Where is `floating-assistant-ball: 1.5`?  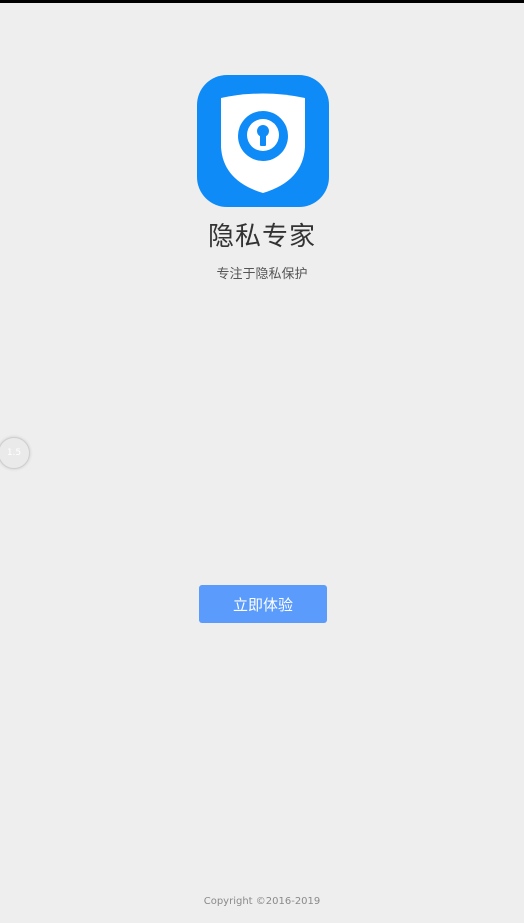 floating-assistant-ball: 1.5 is located at coordinates (15, 453).